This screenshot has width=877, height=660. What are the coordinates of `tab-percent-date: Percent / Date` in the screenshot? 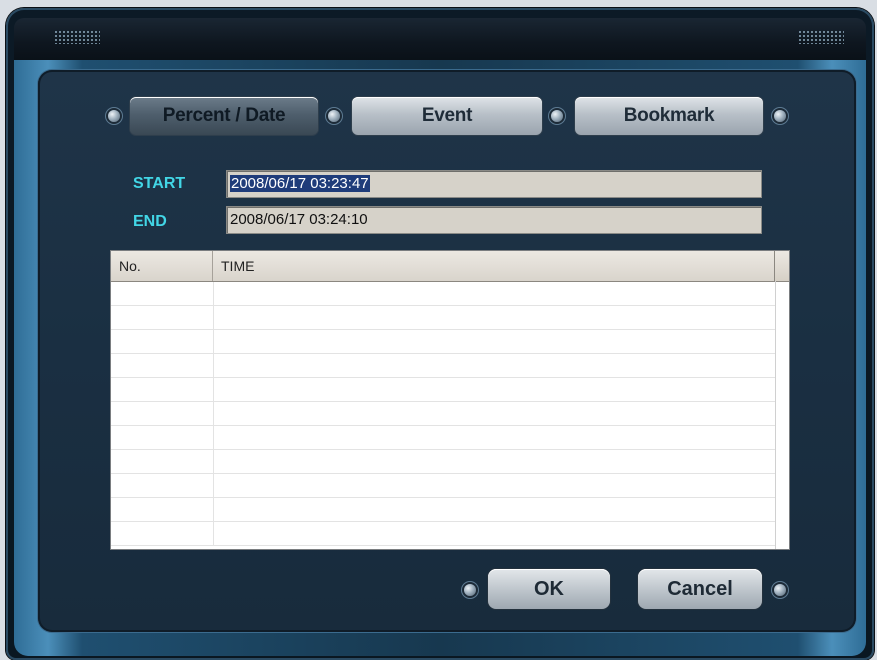 It's located at (224, 116).